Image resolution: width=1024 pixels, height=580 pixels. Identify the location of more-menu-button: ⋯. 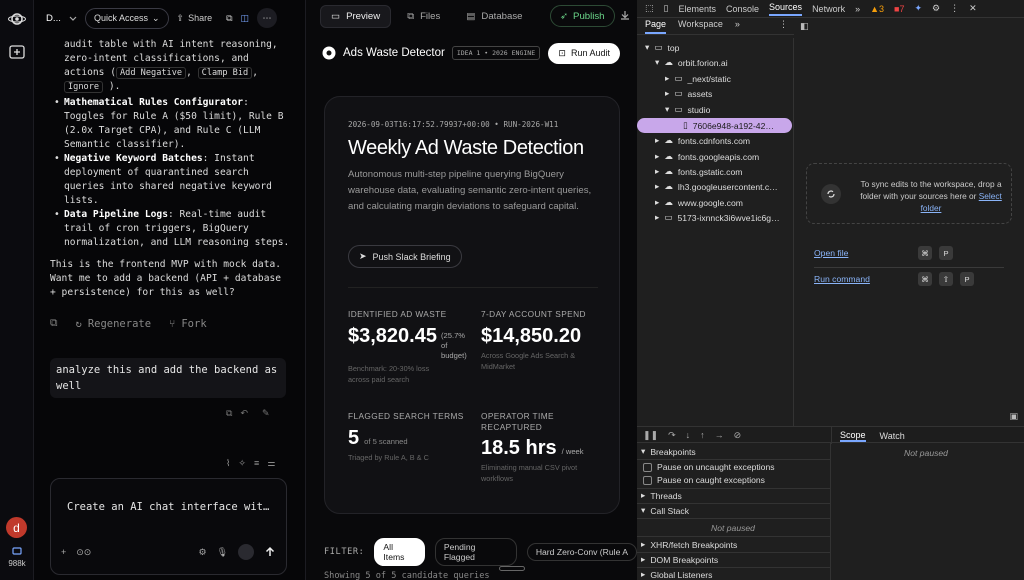
(267, 18).